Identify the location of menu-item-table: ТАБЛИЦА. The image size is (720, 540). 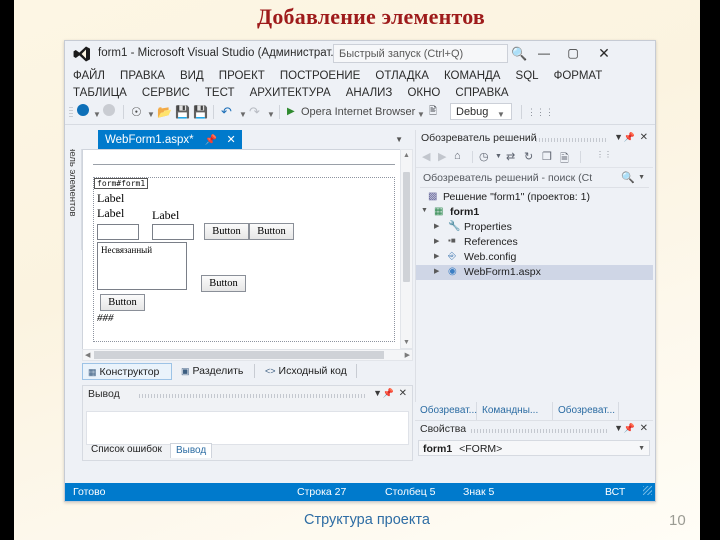
(100, 93).